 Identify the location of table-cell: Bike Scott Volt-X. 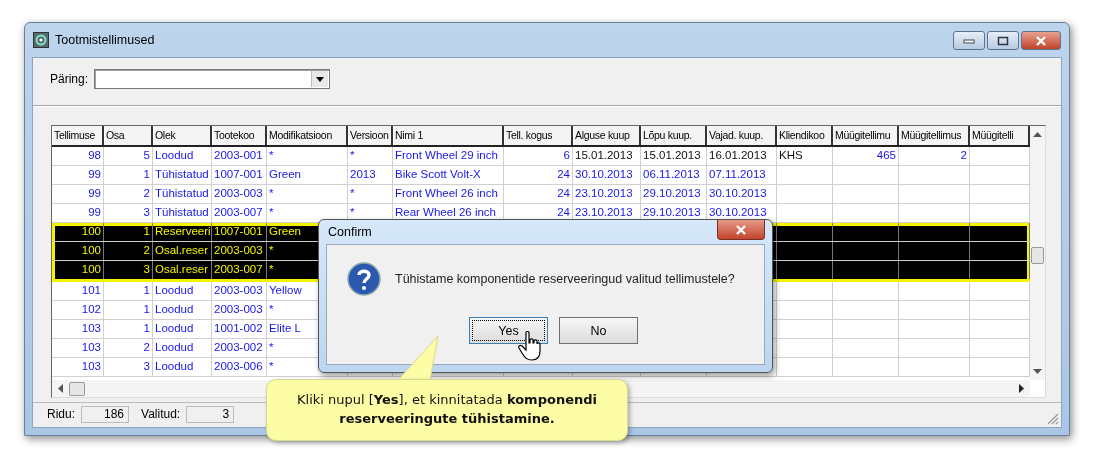
(448, 175).